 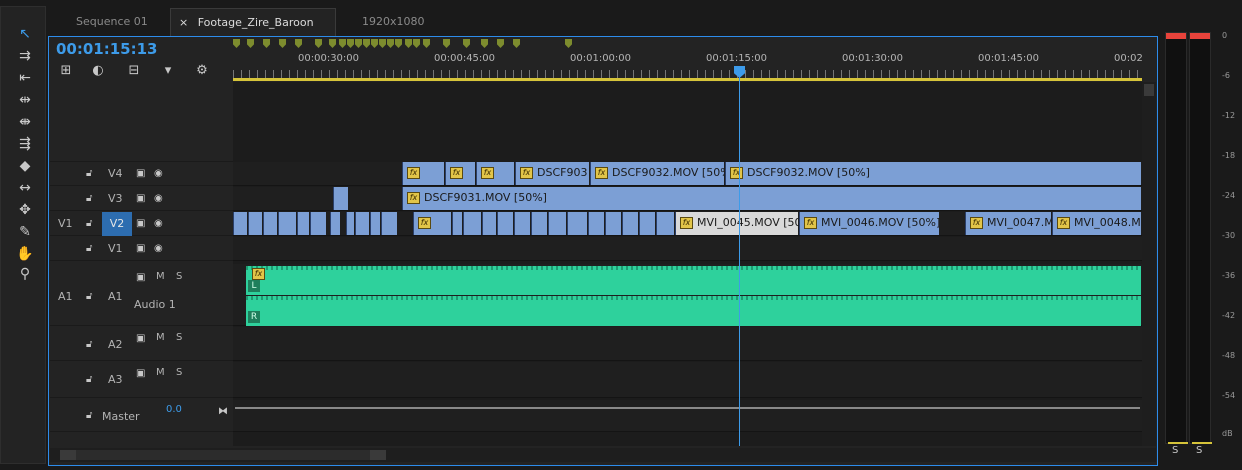 I want to click on work-area-bar, so click(x=687, y=79).